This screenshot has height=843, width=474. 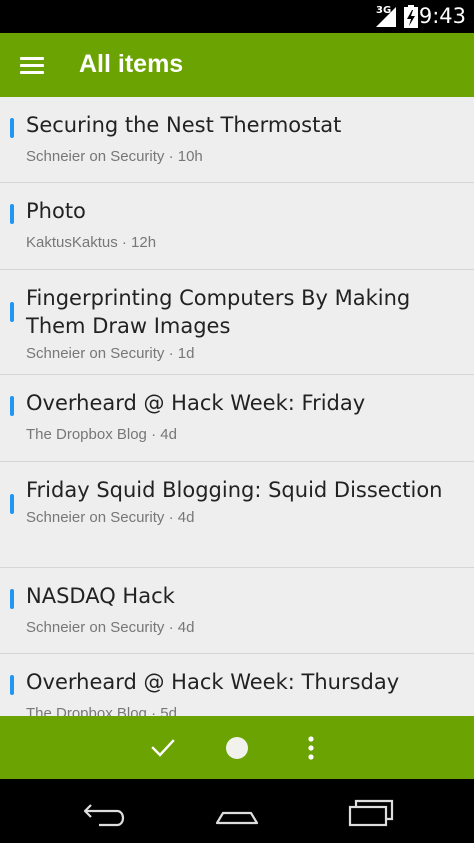 I want to click on item-title: Overheard @ Hack Week: Thursday, so click(x=213, y=682).